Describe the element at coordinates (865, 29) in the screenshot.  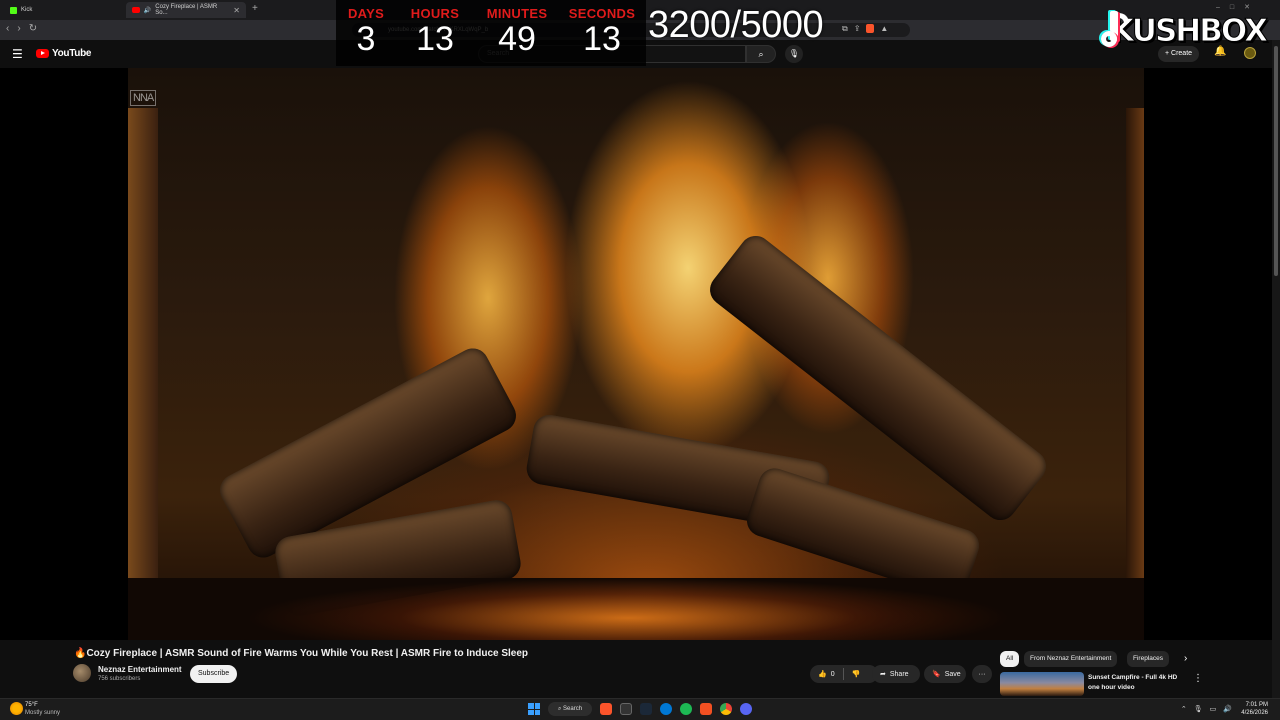
I see `extension-icons: ⧉ ⇪ ▲` at that location.